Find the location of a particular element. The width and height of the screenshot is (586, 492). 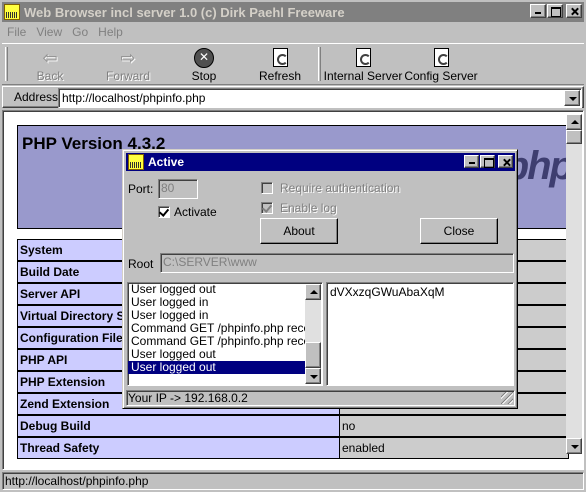

token-box: dVXxzqGWuAbaXqM is located at coordinates (420, 334).